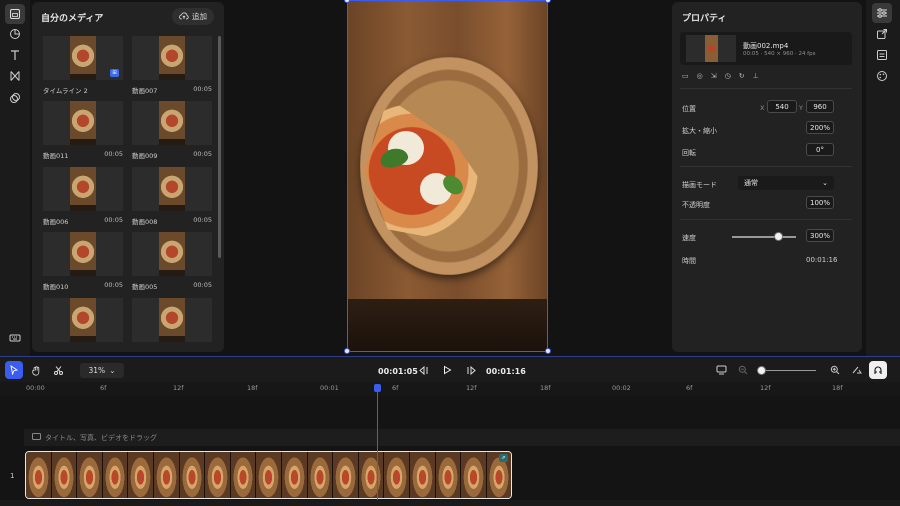 This screenshot has height=506, width=900. What do you see at coordinates (704, 19) in the screenshot?
I see `properties-title: プロパティ` at bounding box center [704, 19].